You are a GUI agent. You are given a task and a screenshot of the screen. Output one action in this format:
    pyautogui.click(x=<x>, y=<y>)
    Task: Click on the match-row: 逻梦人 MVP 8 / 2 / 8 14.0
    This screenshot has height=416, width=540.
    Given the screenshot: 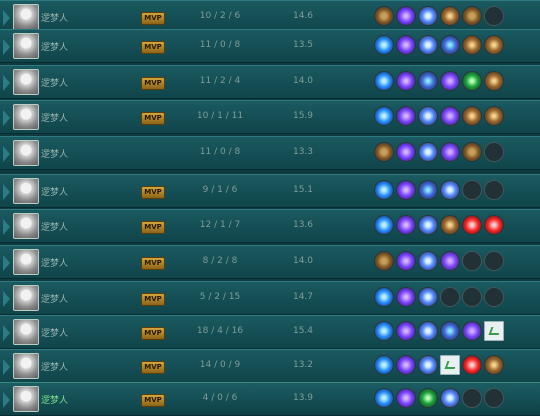 What is the action you would take?
    pyautogui.click(x=270, y=262)
    